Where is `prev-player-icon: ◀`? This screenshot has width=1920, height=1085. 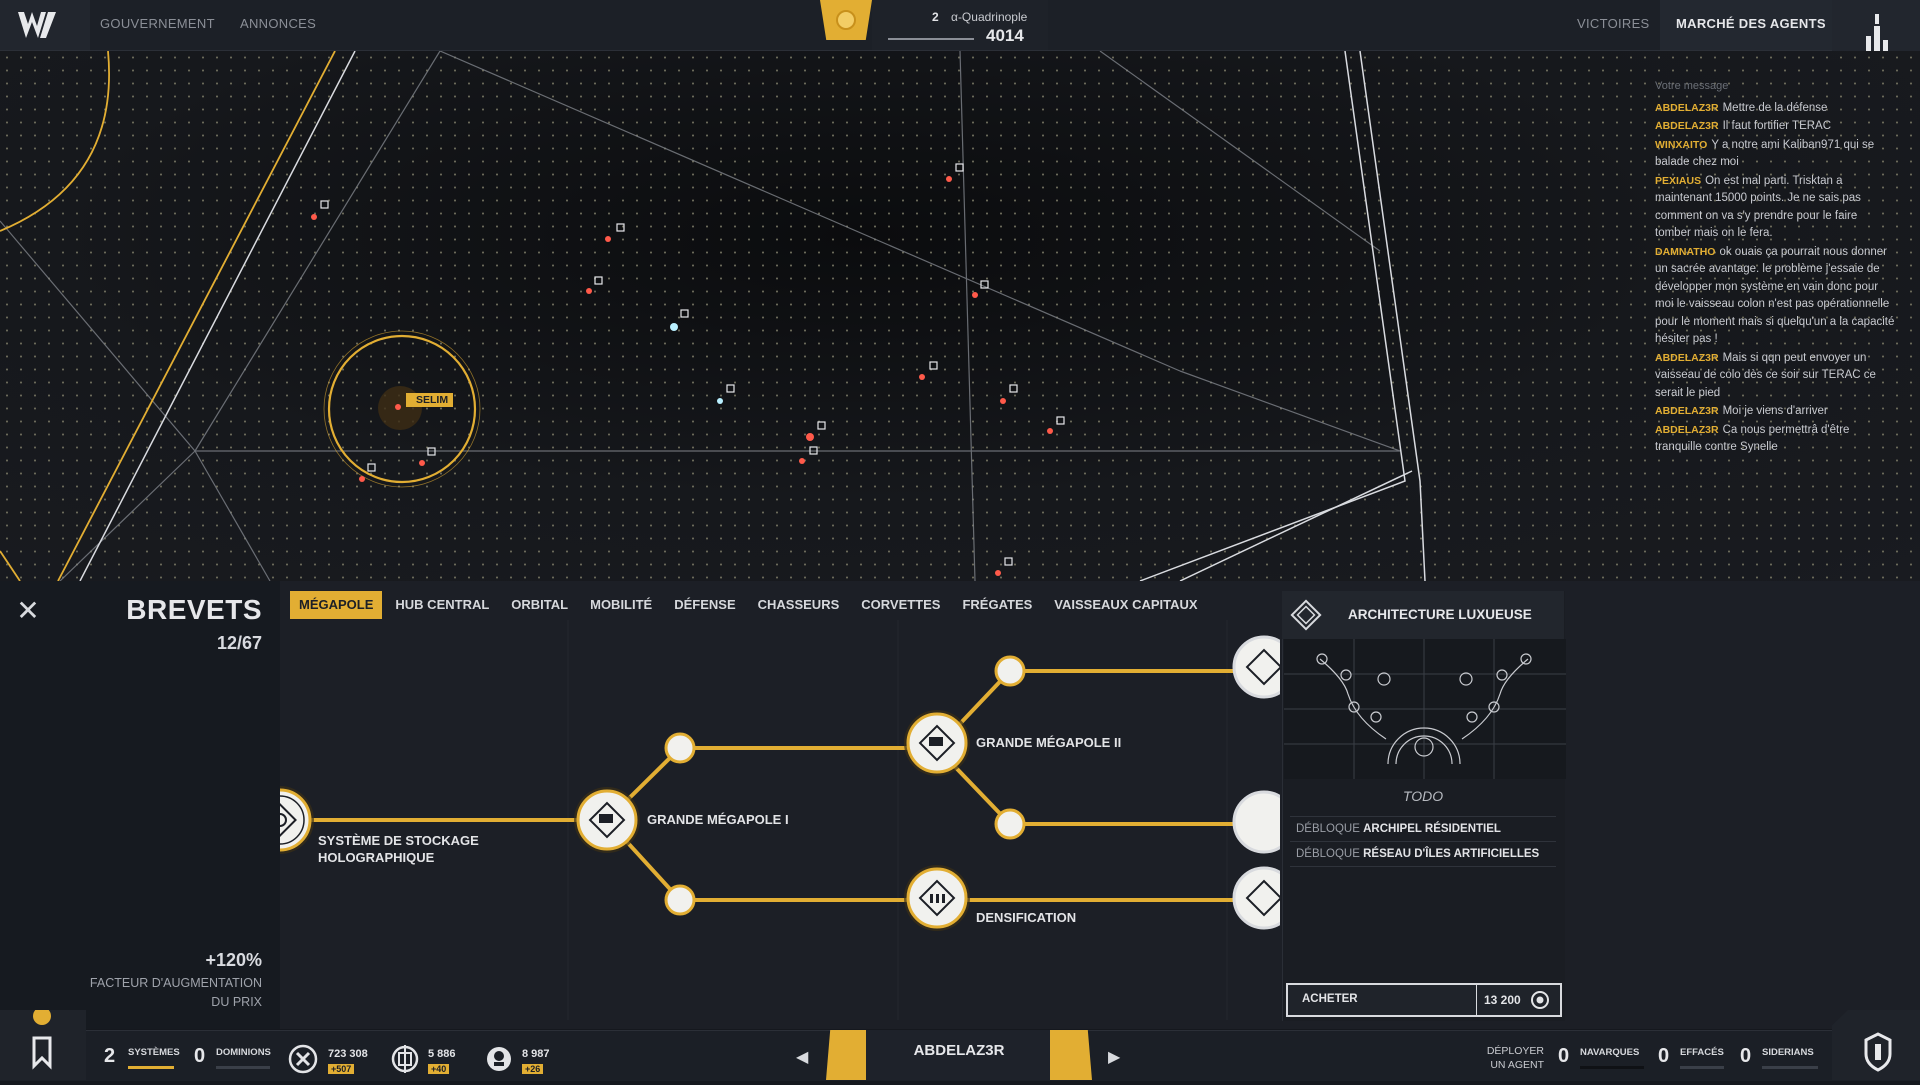
prev-player-icon: ◀ is located at coordinates (802, 1057).